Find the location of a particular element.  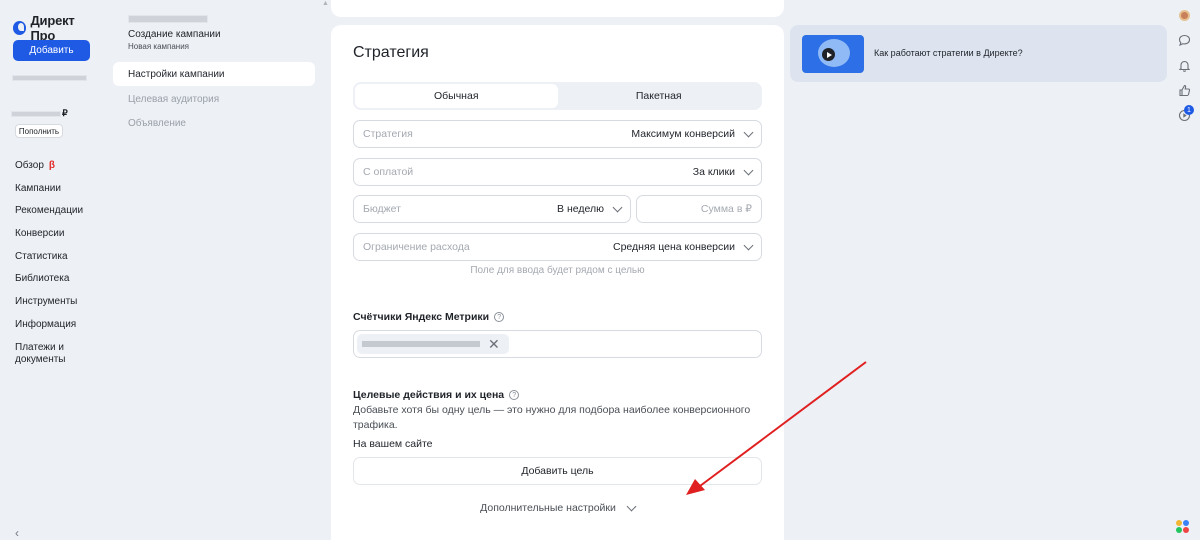

video-thumbnail is located at coordinates (833, 54).